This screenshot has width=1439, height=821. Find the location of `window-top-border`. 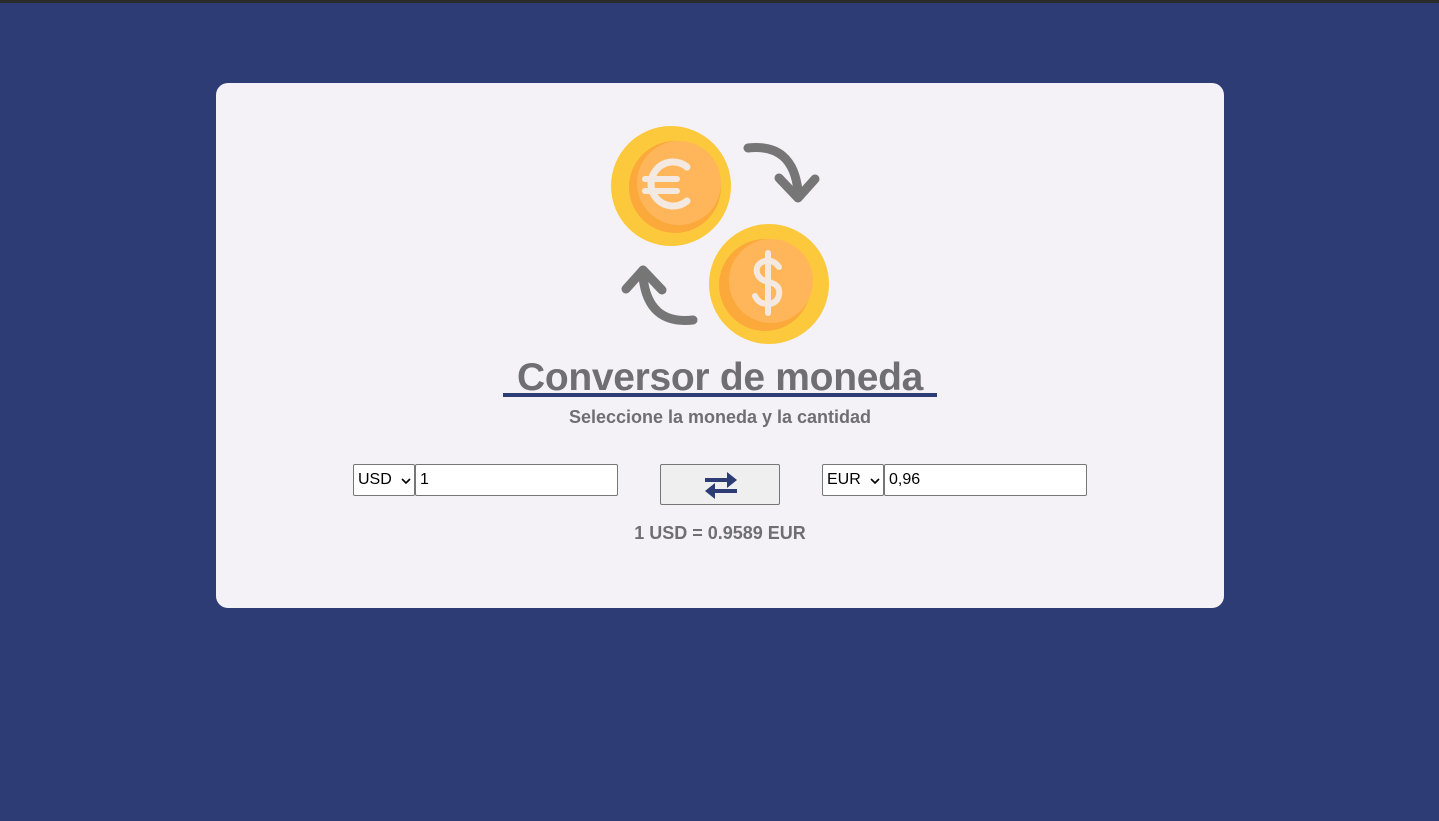

window-top-border is located at coordinates (719, 1).